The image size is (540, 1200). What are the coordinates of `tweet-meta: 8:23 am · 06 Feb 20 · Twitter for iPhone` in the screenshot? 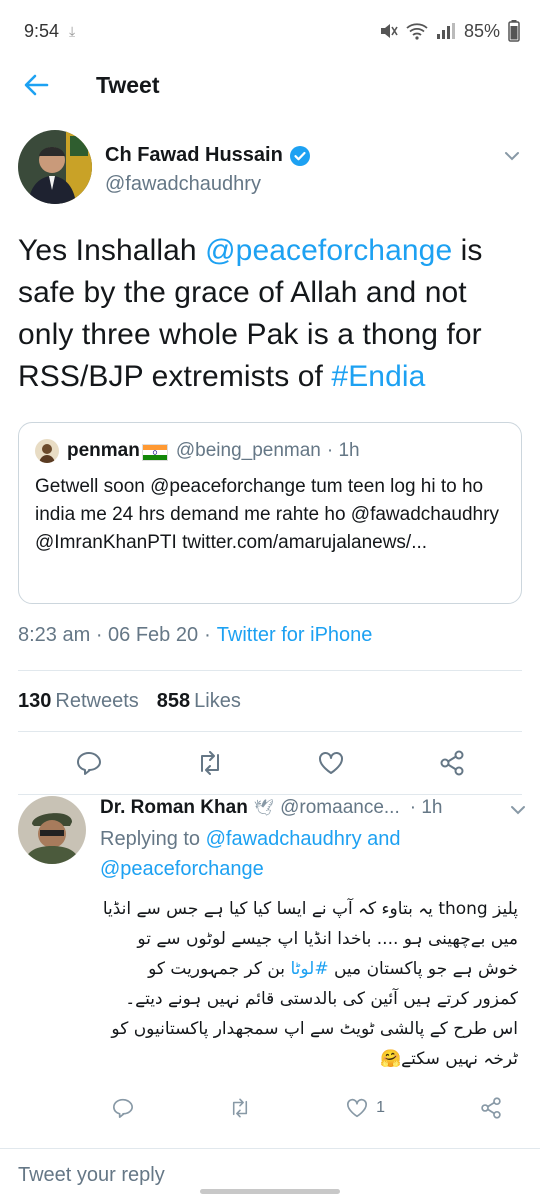 It's located at (195, 635).